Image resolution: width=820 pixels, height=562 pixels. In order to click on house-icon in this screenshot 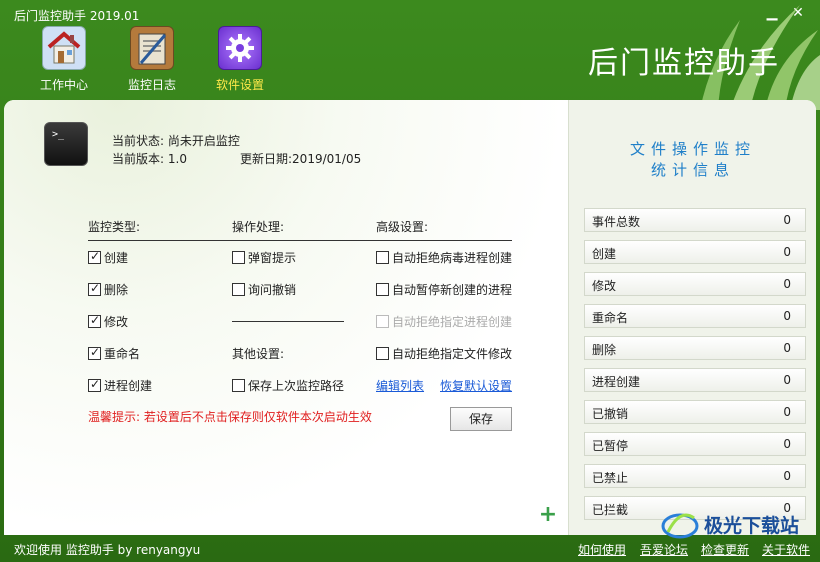, I will do `click(64, 48)`.